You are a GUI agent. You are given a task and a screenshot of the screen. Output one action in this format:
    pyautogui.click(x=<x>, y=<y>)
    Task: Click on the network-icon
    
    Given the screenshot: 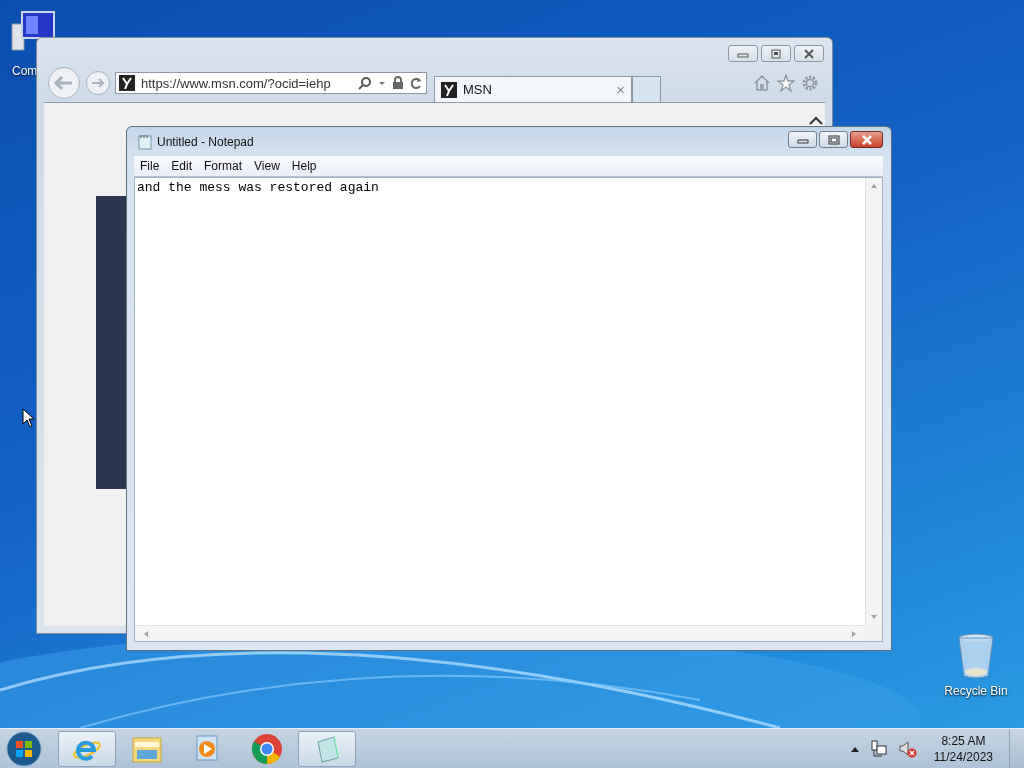 What is the action you would take?
    pyautogui.click(x=878, y=748)
    